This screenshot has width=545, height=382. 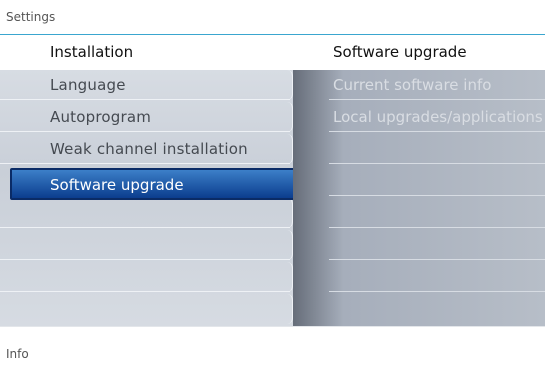 What do you see at coordinates (400, 52) in the screenshot?
I see `right-menu-title: Software upgrade` at bounding box center [400, 52].